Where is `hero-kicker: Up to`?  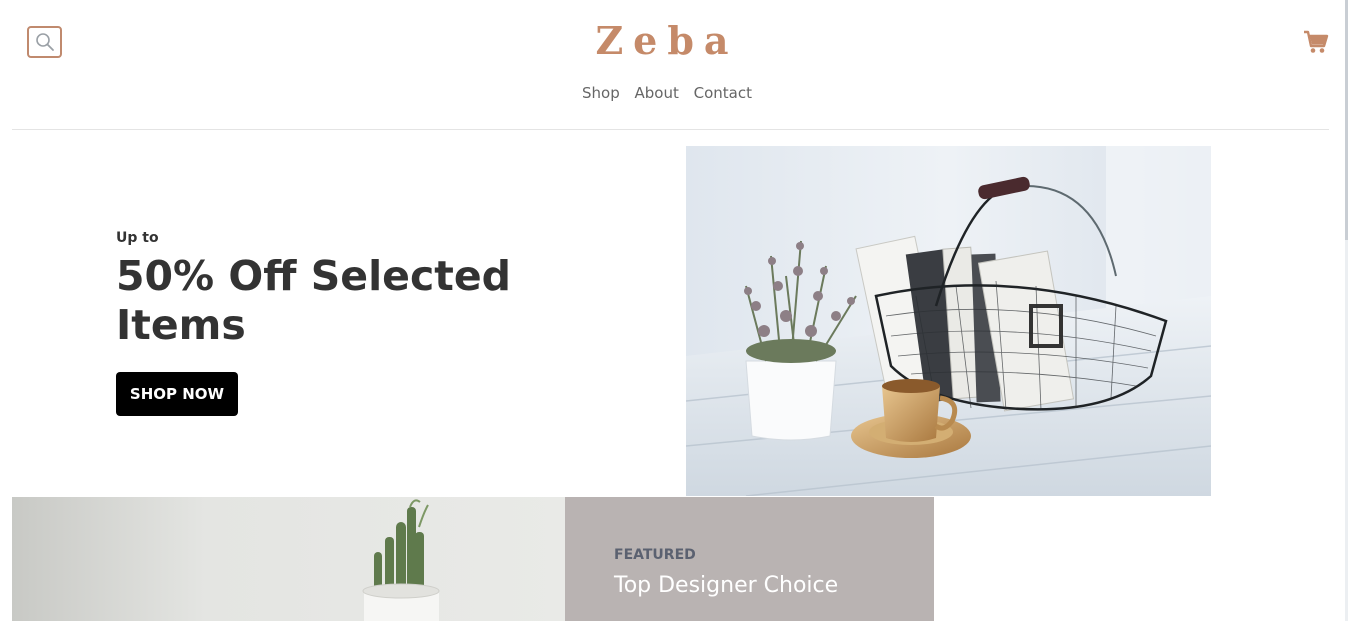 hero-kicker: Up to is located at coordinates (137, 238).